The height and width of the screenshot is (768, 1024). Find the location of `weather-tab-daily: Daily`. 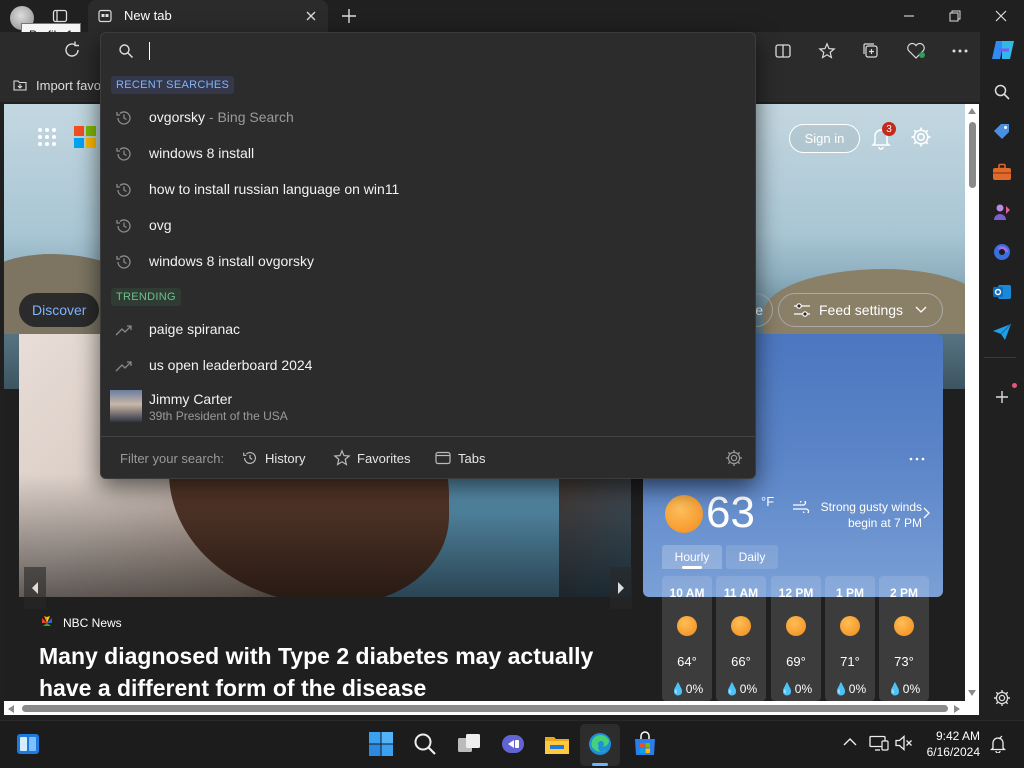

weather-tab-daily: Daily is located at coordinates (752, 557).